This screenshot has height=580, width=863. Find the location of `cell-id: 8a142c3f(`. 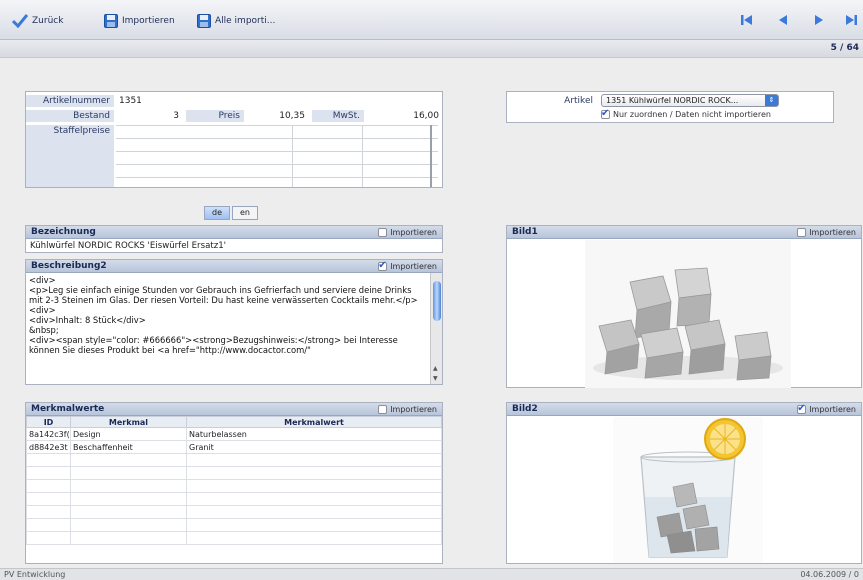

cell-id: 8a142c3f( is located at coordinates (48, 434).